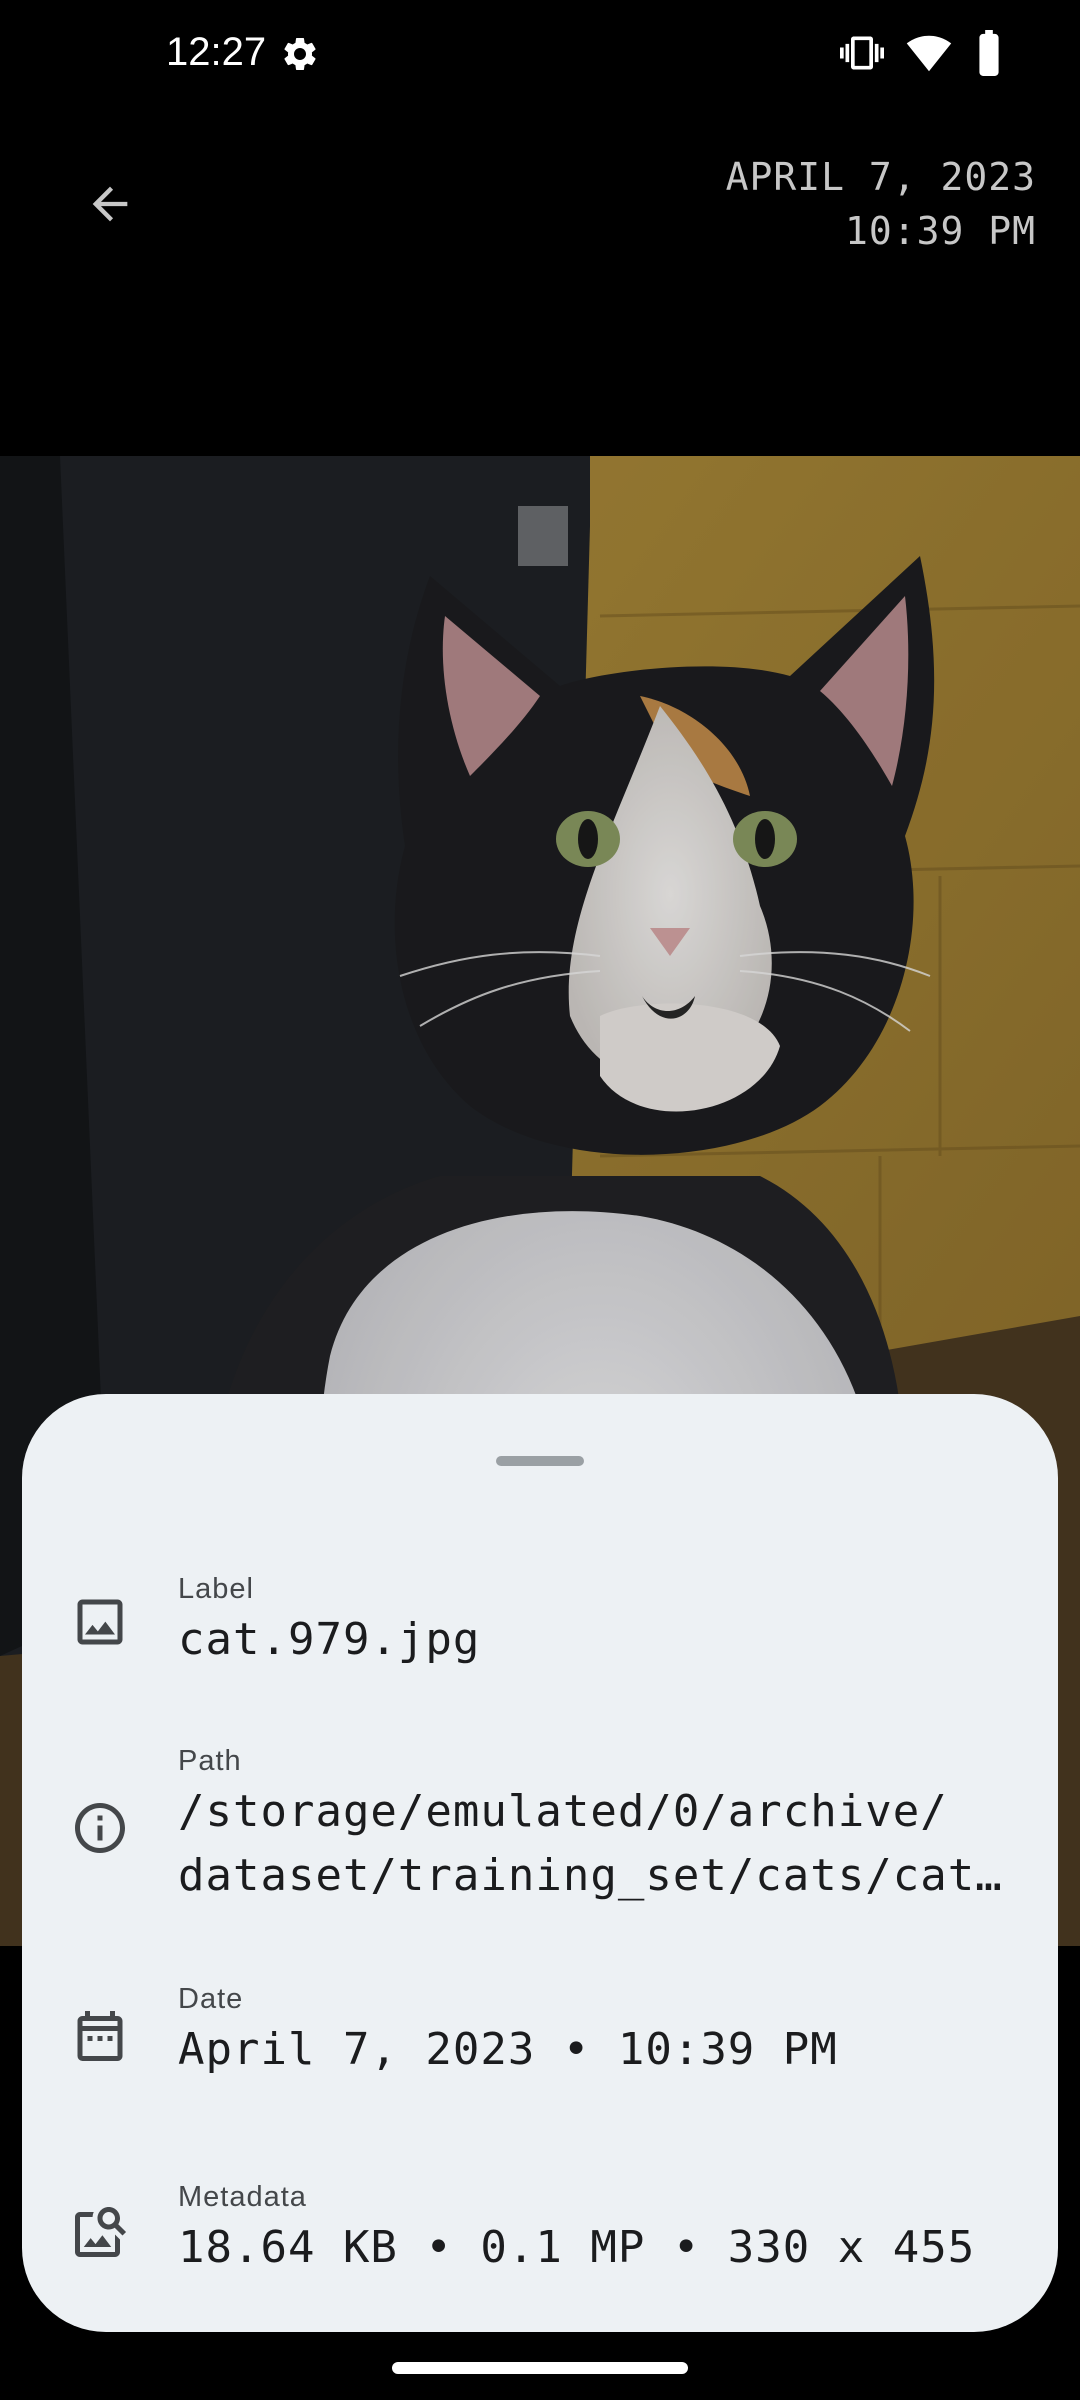 The image size is (1080, 2400). What do you see at coordinates (508, 2049) in the screenshot?
I see `date-value: April 7, 2023 • 10:39 PM` at bounding box center [508, 2049].